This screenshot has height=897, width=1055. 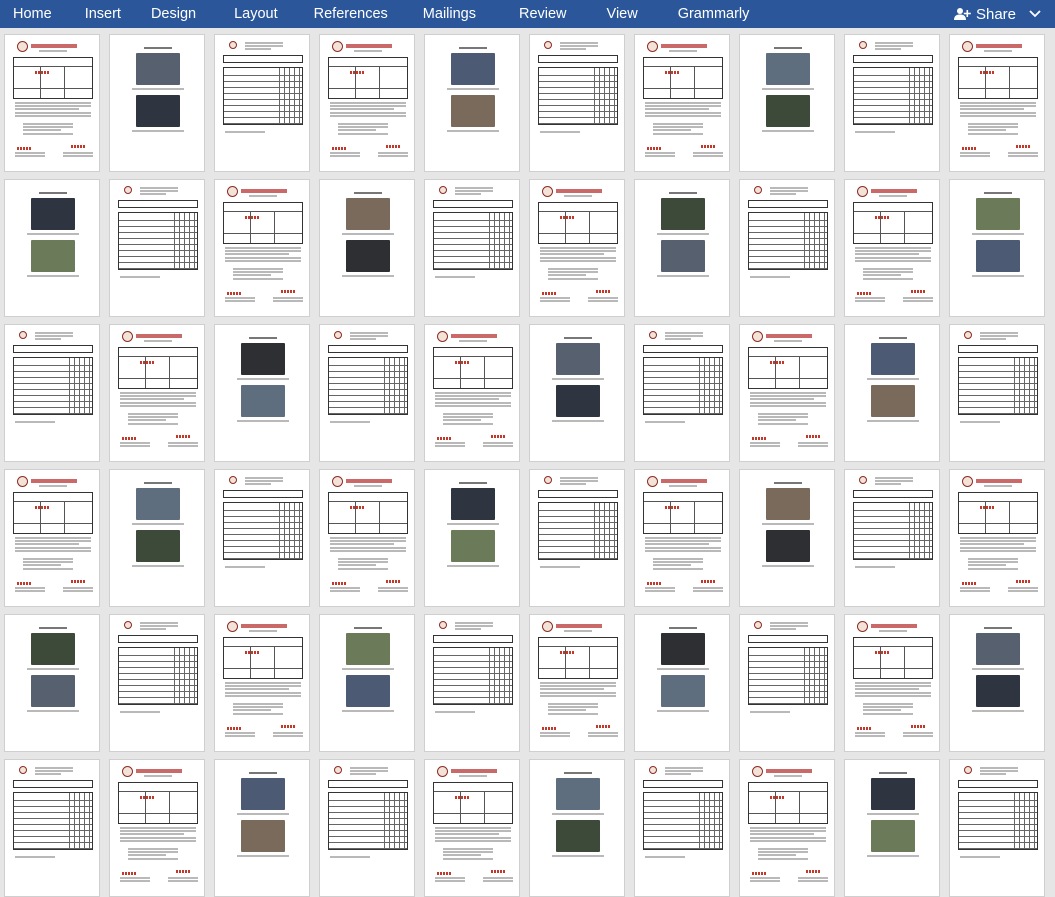 I want to click on tab-insert: Insert, so click(x=103, y=14).